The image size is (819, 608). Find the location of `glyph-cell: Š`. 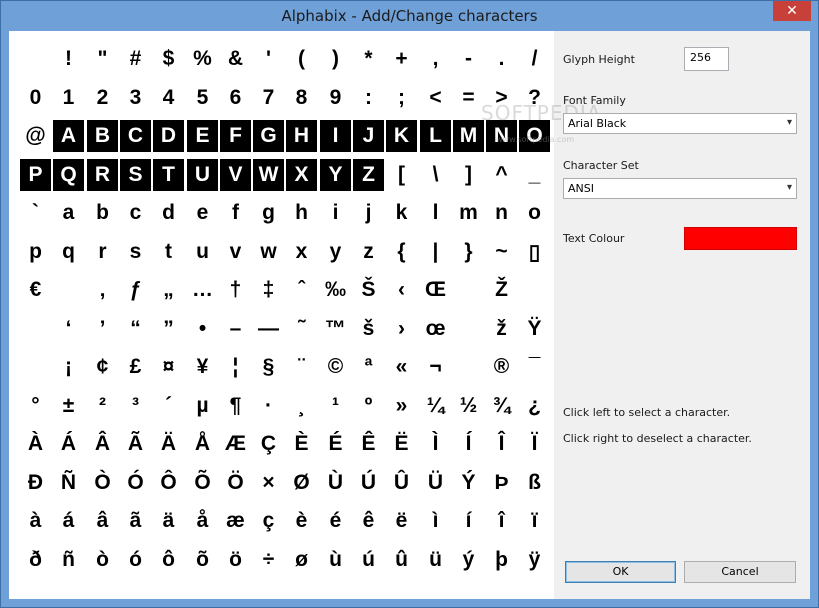

glyph-cell: Š is located at coordinates (368, 290).